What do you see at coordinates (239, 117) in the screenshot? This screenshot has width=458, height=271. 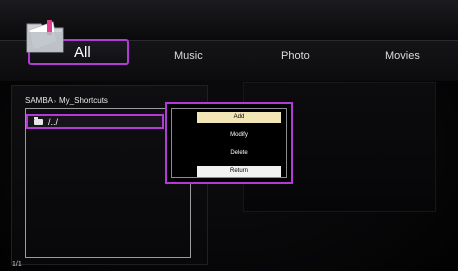 I see `menu-item-add: Add` at bounding box center [239, 117].